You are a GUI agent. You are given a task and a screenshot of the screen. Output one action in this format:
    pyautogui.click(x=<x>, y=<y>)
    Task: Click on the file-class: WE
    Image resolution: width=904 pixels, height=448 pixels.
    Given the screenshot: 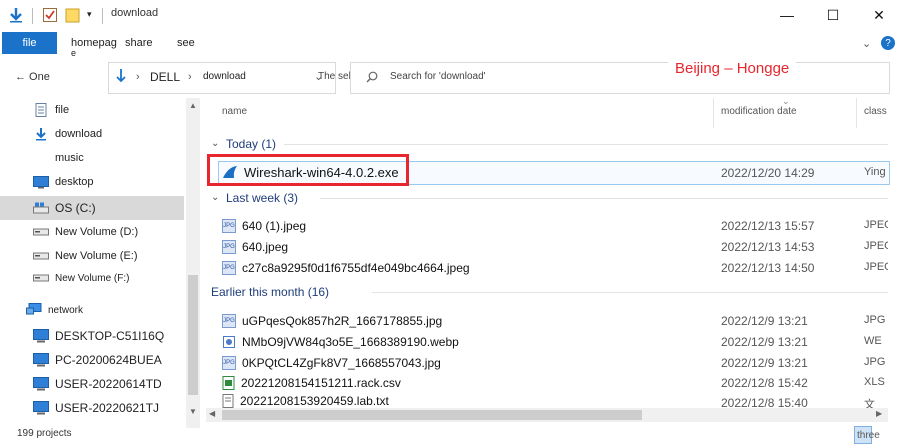 What is the action you would take?
    pyautogui.click(x=873, y=341)
    